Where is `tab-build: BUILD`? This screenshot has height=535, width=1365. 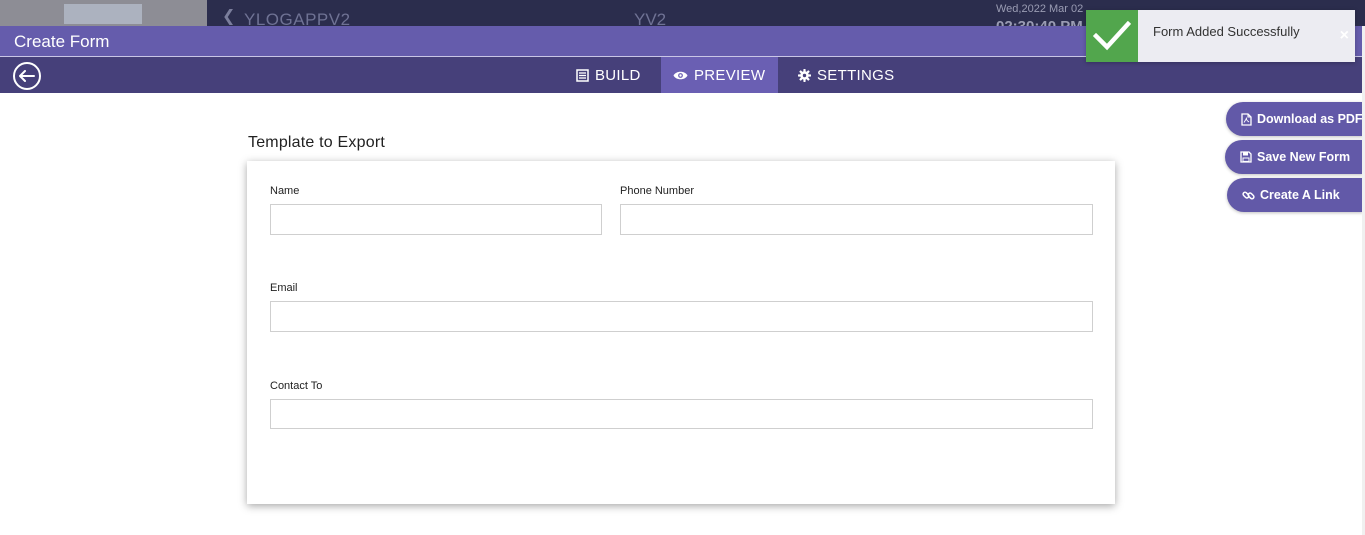 tab-build: BUILD is located at coordinates (609, 75).